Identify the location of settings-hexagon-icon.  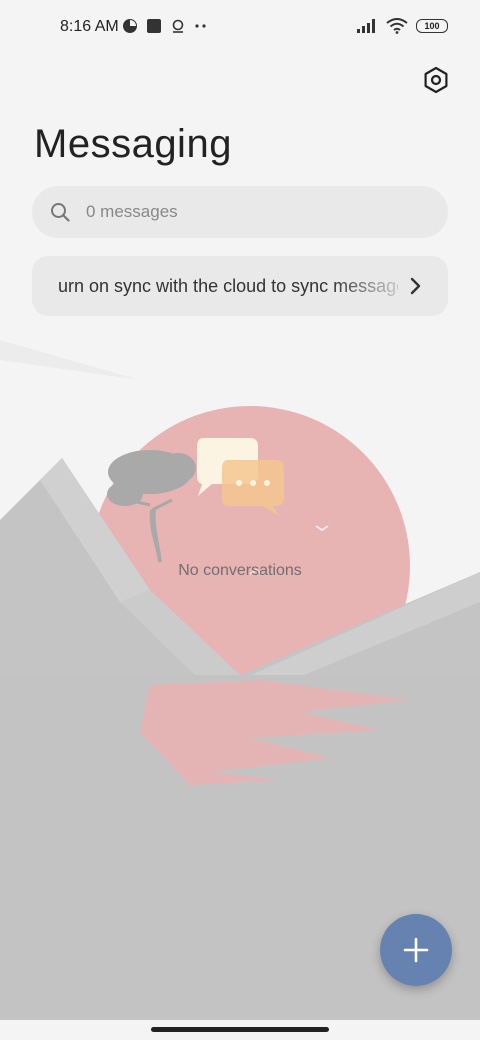
(436, 80).